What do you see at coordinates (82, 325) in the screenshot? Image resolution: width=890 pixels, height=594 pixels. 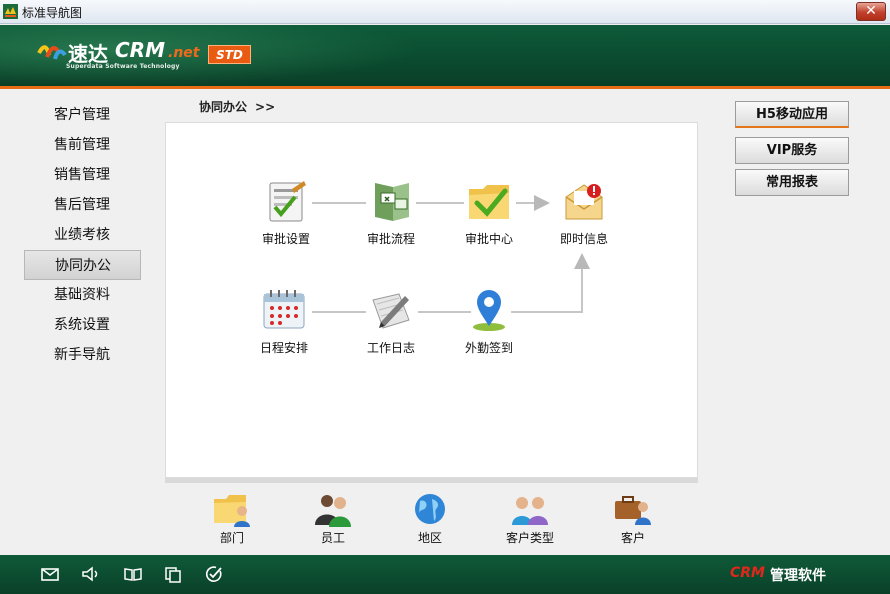 I see `sidebar-item-system-settings: 系统设置` at bounding box center [82, 325].